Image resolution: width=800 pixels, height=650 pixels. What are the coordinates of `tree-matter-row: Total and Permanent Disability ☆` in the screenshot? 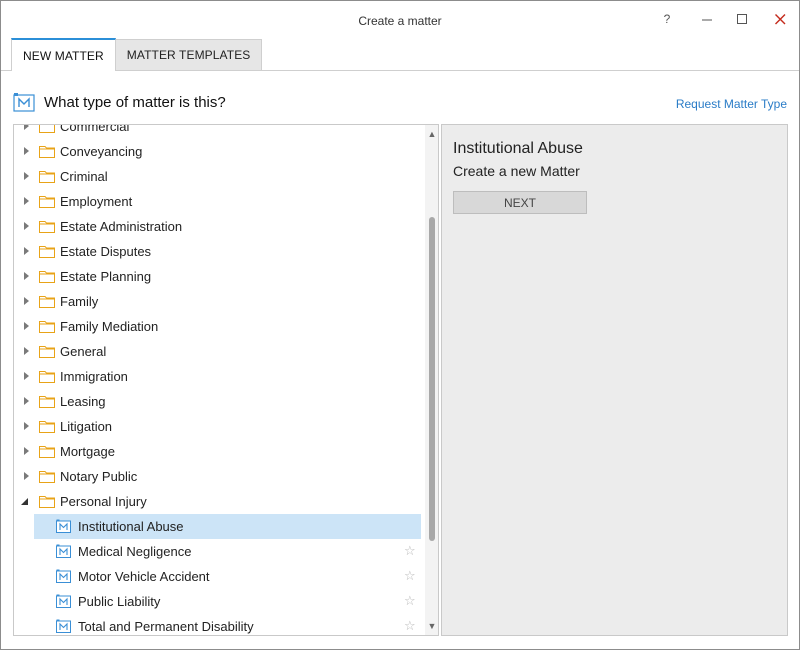 It's located at (219, 624).